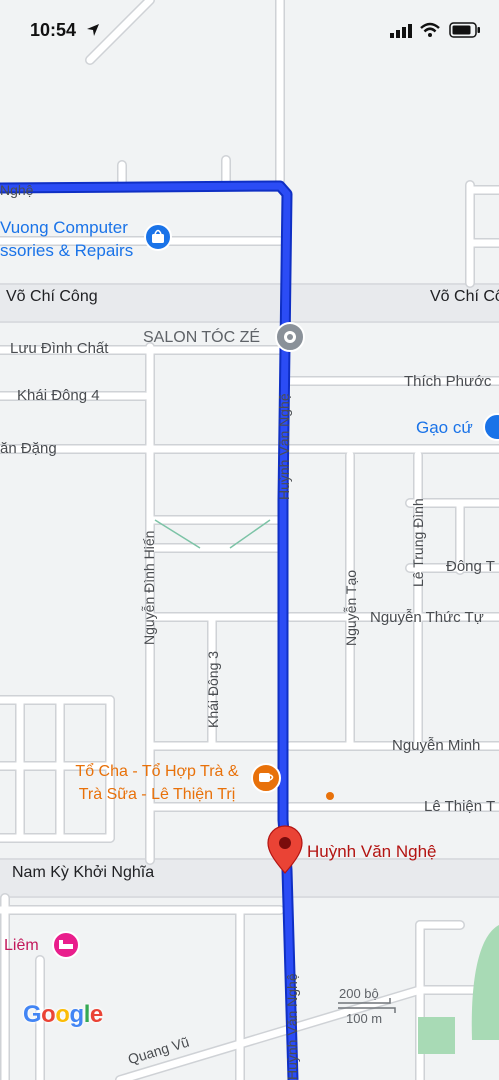  Describe the element at coordinates (470, 566) in the screenshot. I see `street-label-dong-t: Đông T` at that location.